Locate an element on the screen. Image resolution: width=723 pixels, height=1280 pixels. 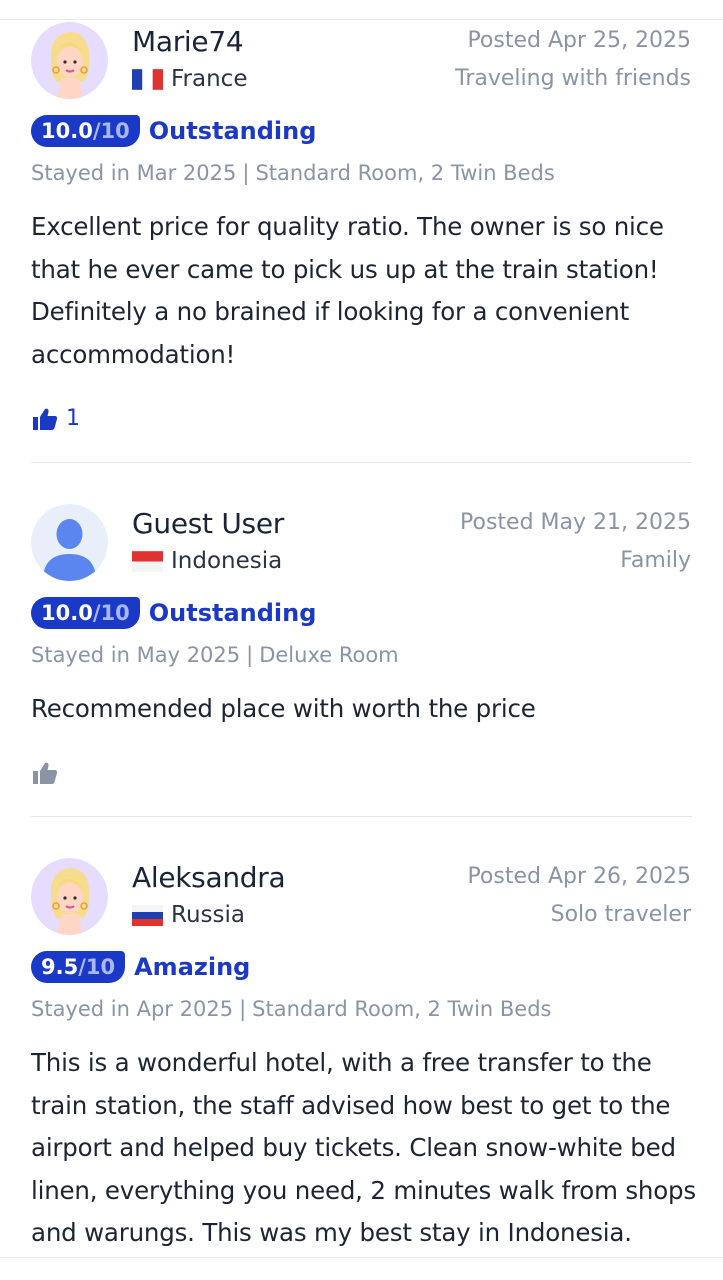
reviewer-country: France is located at coordinates (189, 79).